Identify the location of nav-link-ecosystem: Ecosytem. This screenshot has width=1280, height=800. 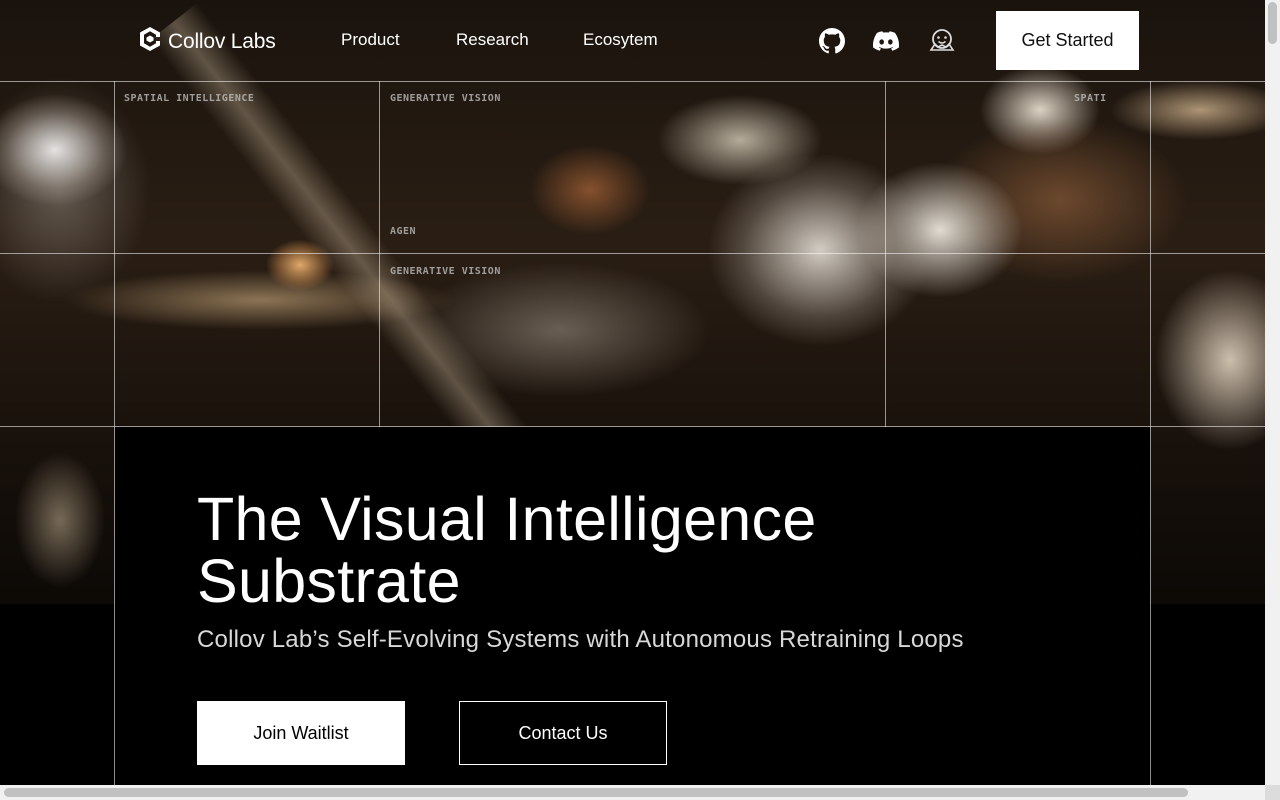
(620, 40).